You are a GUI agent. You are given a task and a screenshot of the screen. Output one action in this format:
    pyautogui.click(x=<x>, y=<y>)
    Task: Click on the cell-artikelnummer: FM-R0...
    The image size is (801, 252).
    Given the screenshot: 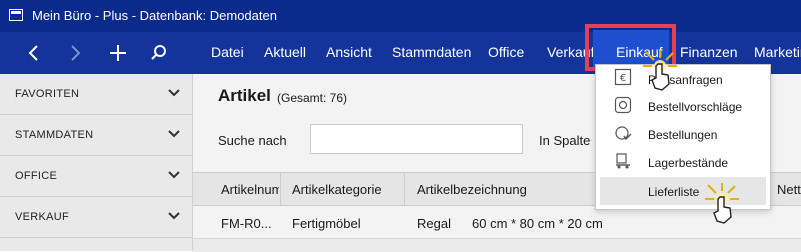 What is the action you would take?
    pyautogui.click(x=246, y=223)
    